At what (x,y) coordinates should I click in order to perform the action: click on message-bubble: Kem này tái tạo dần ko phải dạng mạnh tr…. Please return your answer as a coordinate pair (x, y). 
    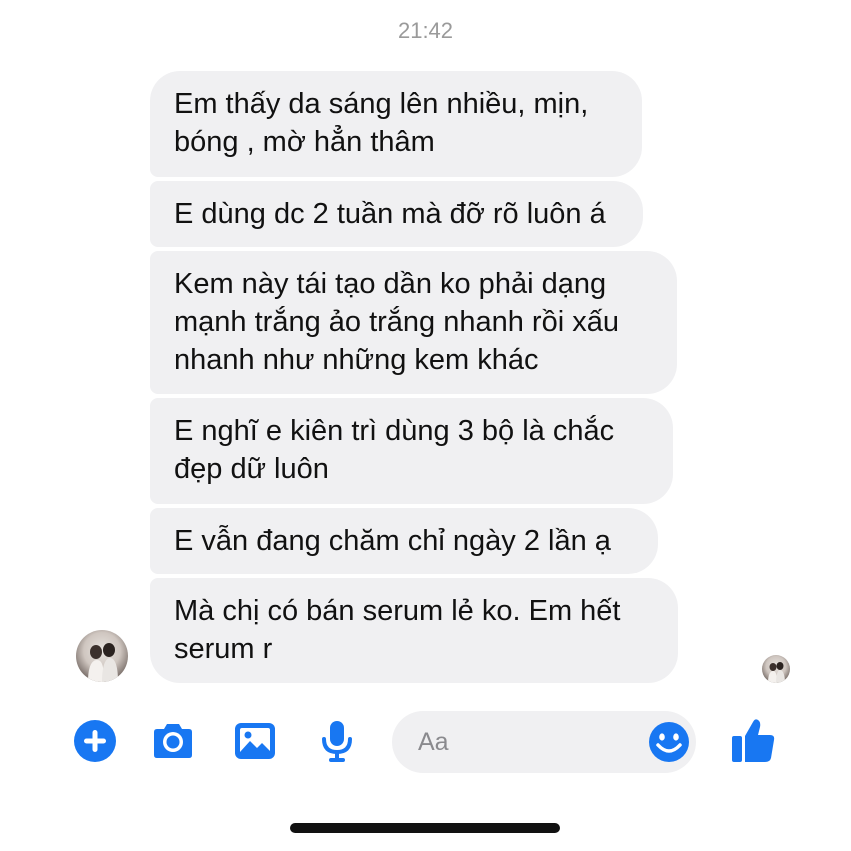
    Looking at the image, I should click on (413, 322).